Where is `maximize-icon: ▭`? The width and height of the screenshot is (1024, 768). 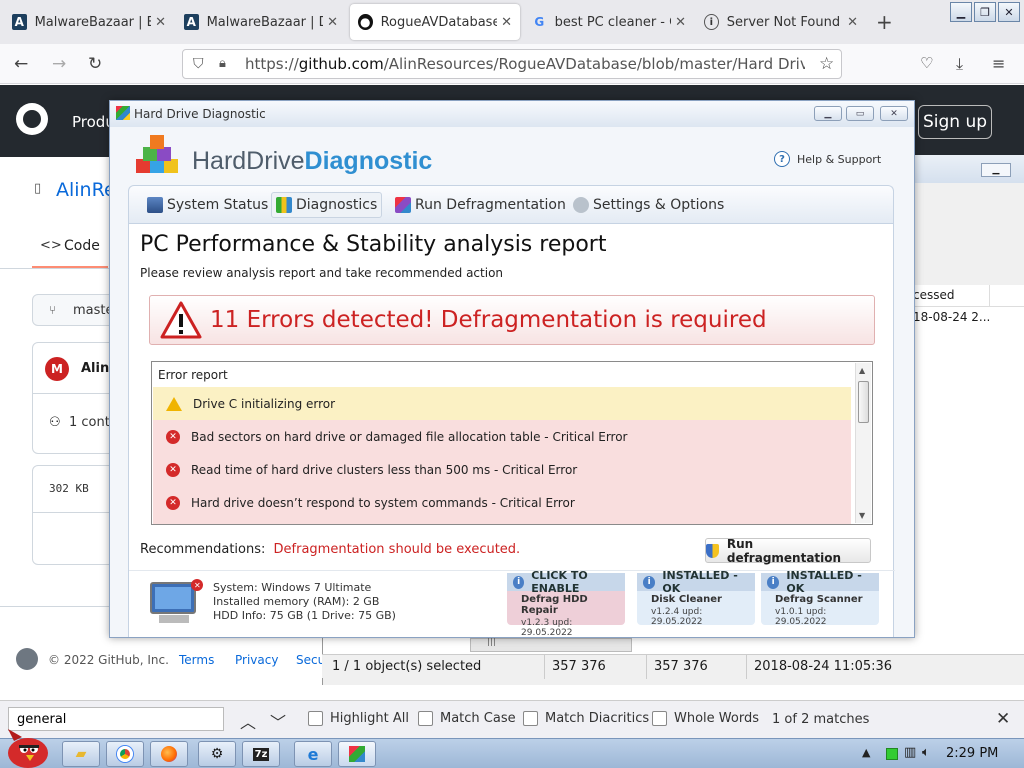 maximize-icon: ▭ is located at coordinates (860, 113).